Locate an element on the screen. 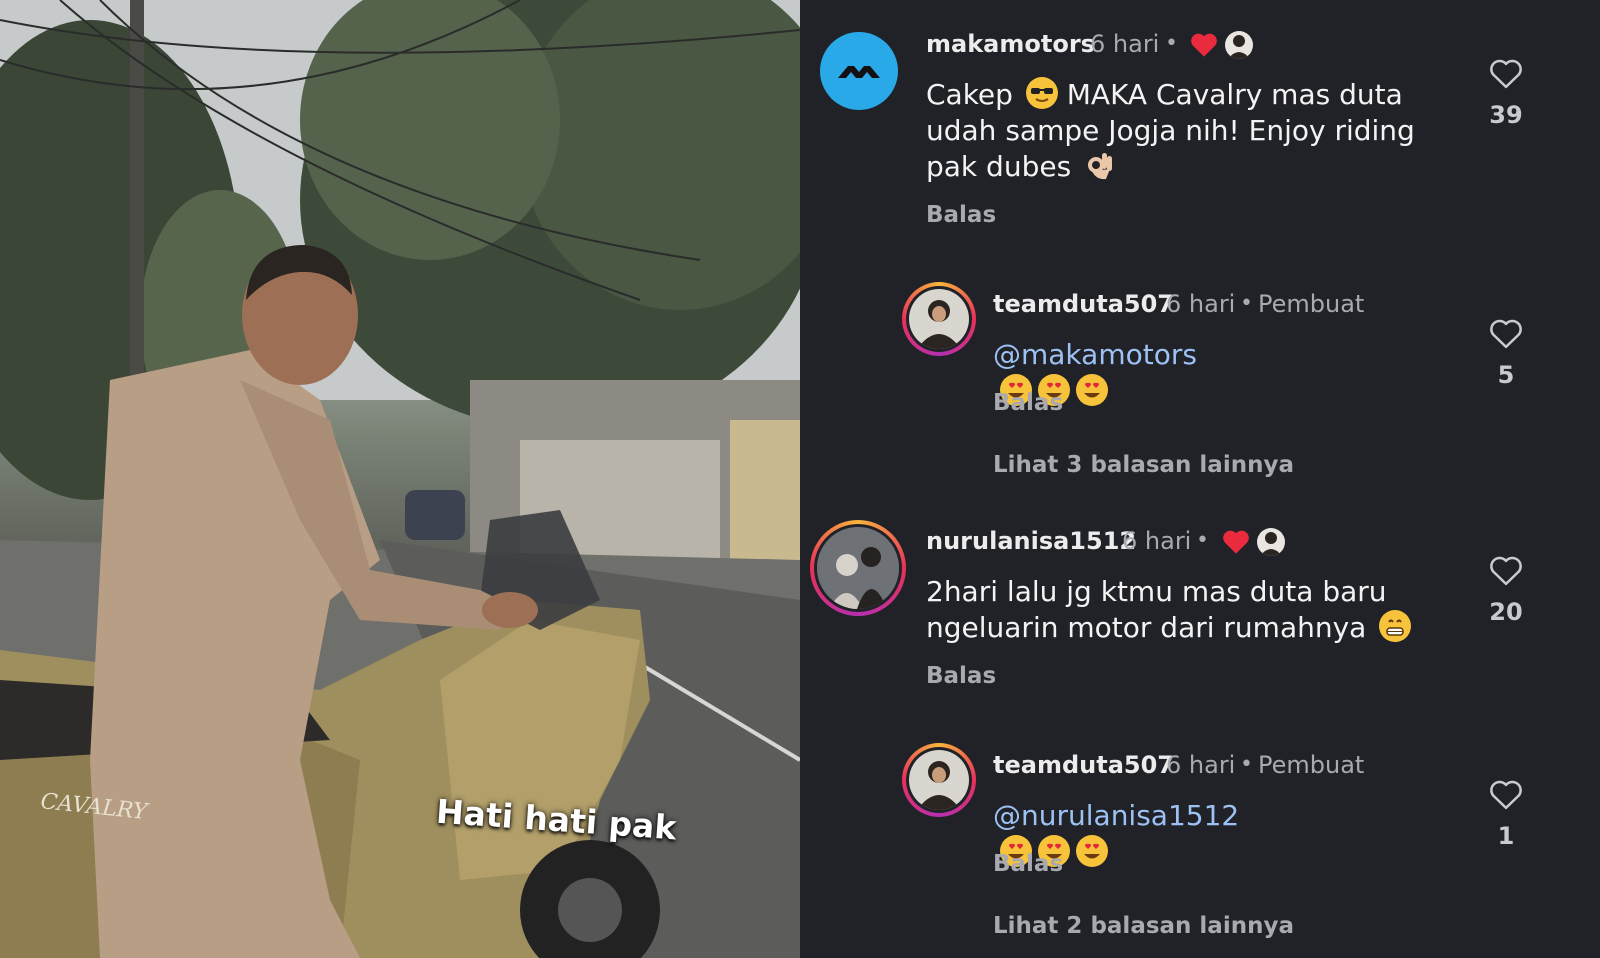 The image size is (1600, 958). comment-text-line: Cakep is located at coordinates (969, 94).